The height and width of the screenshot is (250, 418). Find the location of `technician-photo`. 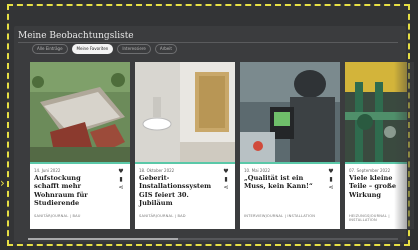

technician-photo is located at coordinates (290, 112).